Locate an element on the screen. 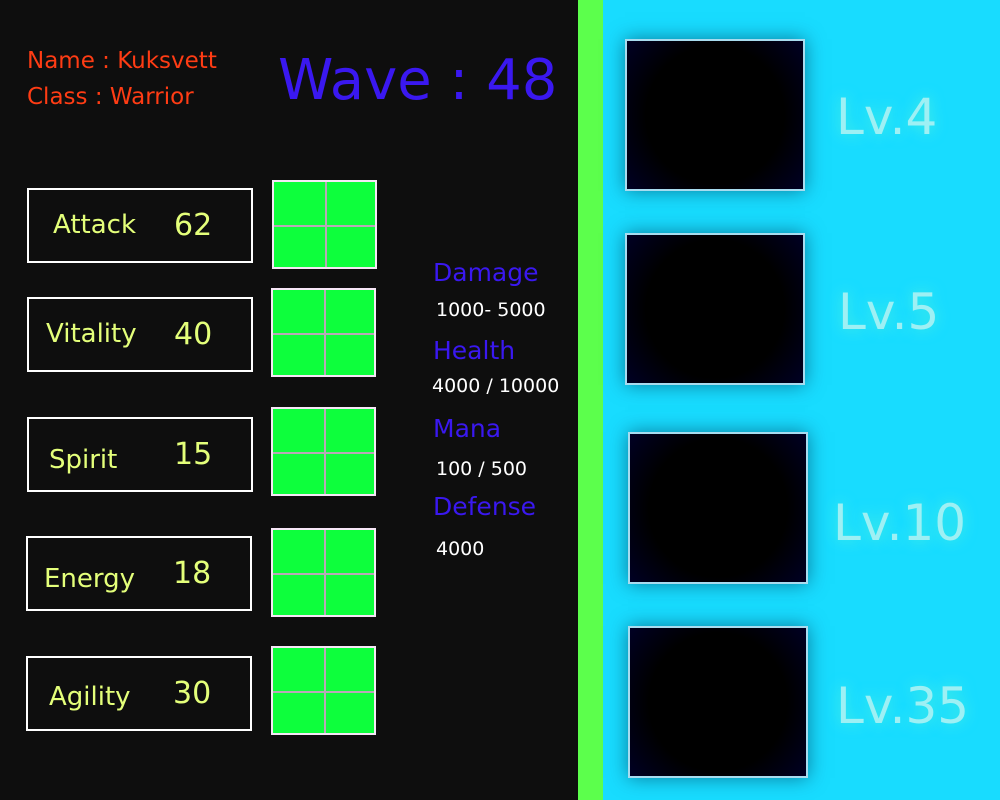 The width and height of the screenshot is (1000, 800). defense-label: Defense is located at coordinates (485, 506).